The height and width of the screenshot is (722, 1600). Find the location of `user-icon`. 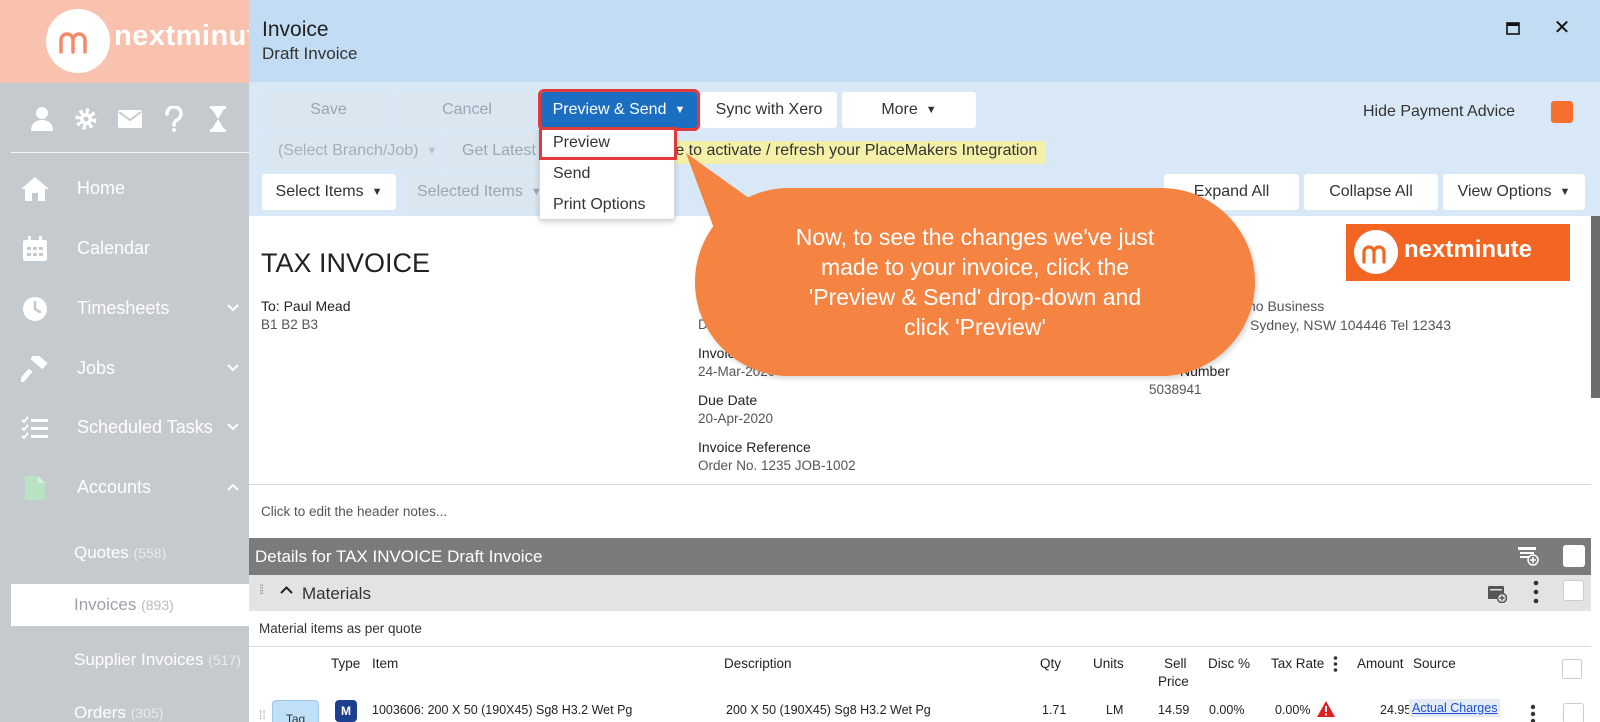

user-icon is located at coordinates (42, 119).